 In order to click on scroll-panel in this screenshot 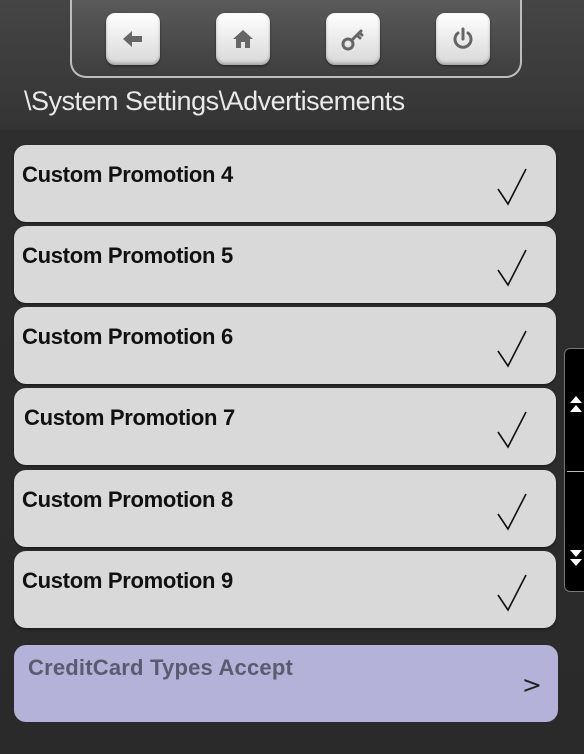, I will do `click(574, 470)`.